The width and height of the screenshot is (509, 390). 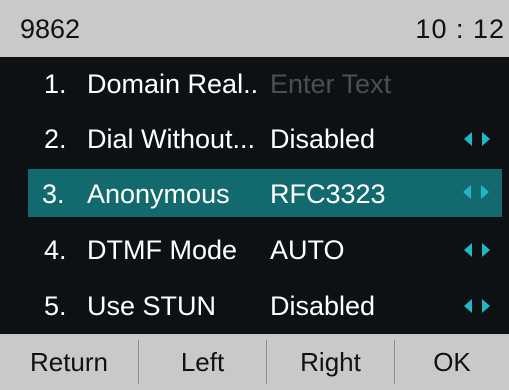 What do you see at coordinates (254, 306) in the screenshot?
I see `menu-item-use-stun: 5. Use STUN Disabled` at bounding box center [254, 306].